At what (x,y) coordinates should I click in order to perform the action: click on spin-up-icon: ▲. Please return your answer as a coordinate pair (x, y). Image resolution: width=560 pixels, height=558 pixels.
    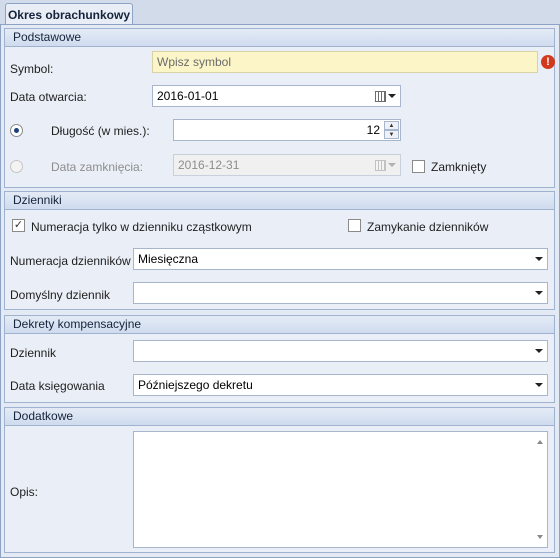
    Looking at the image, I should click on (391, 125).